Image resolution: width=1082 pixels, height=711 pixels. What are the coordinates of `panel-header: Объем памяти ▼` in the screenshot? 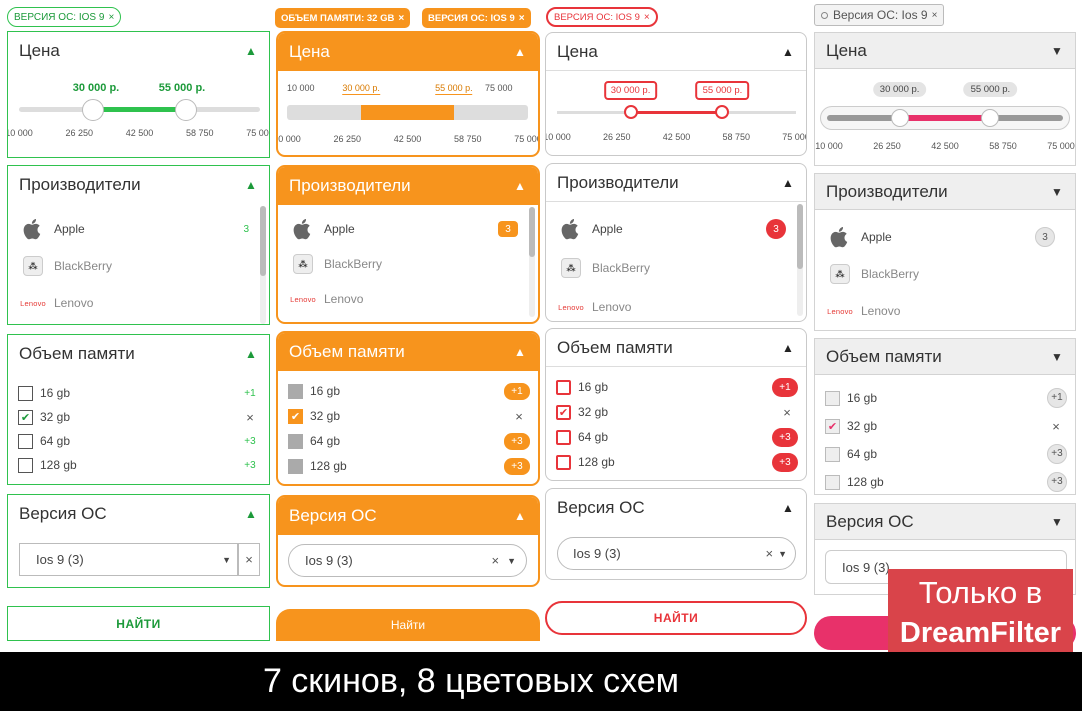 It's located at (945, 357).